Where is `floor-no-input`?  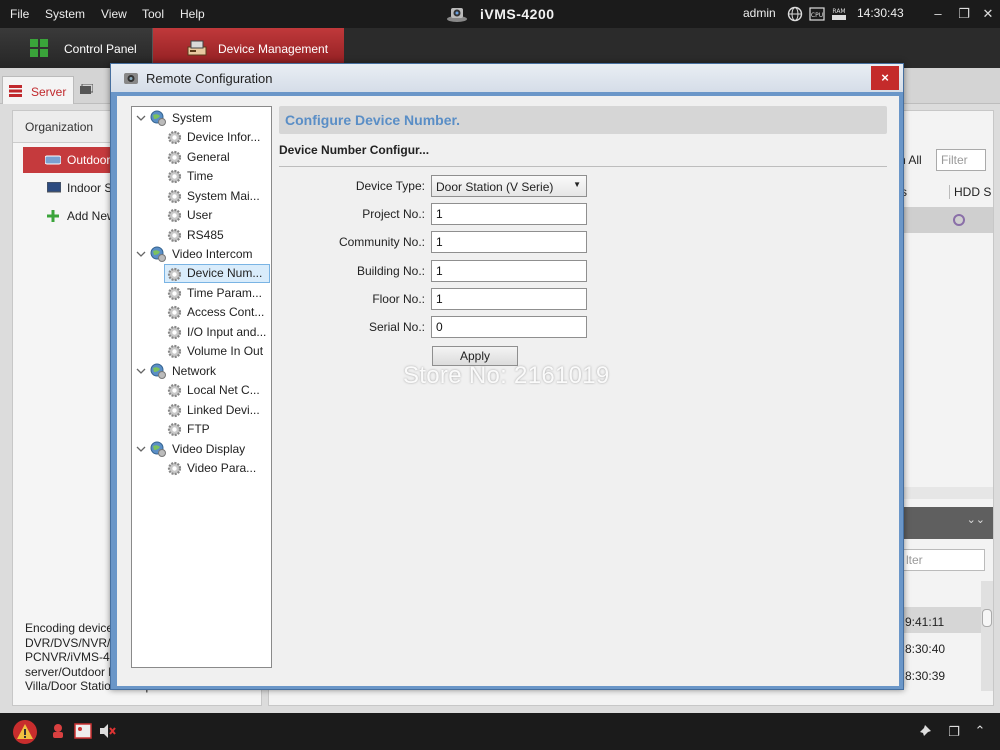
floor-no-input is located at coordinates (509, 299).